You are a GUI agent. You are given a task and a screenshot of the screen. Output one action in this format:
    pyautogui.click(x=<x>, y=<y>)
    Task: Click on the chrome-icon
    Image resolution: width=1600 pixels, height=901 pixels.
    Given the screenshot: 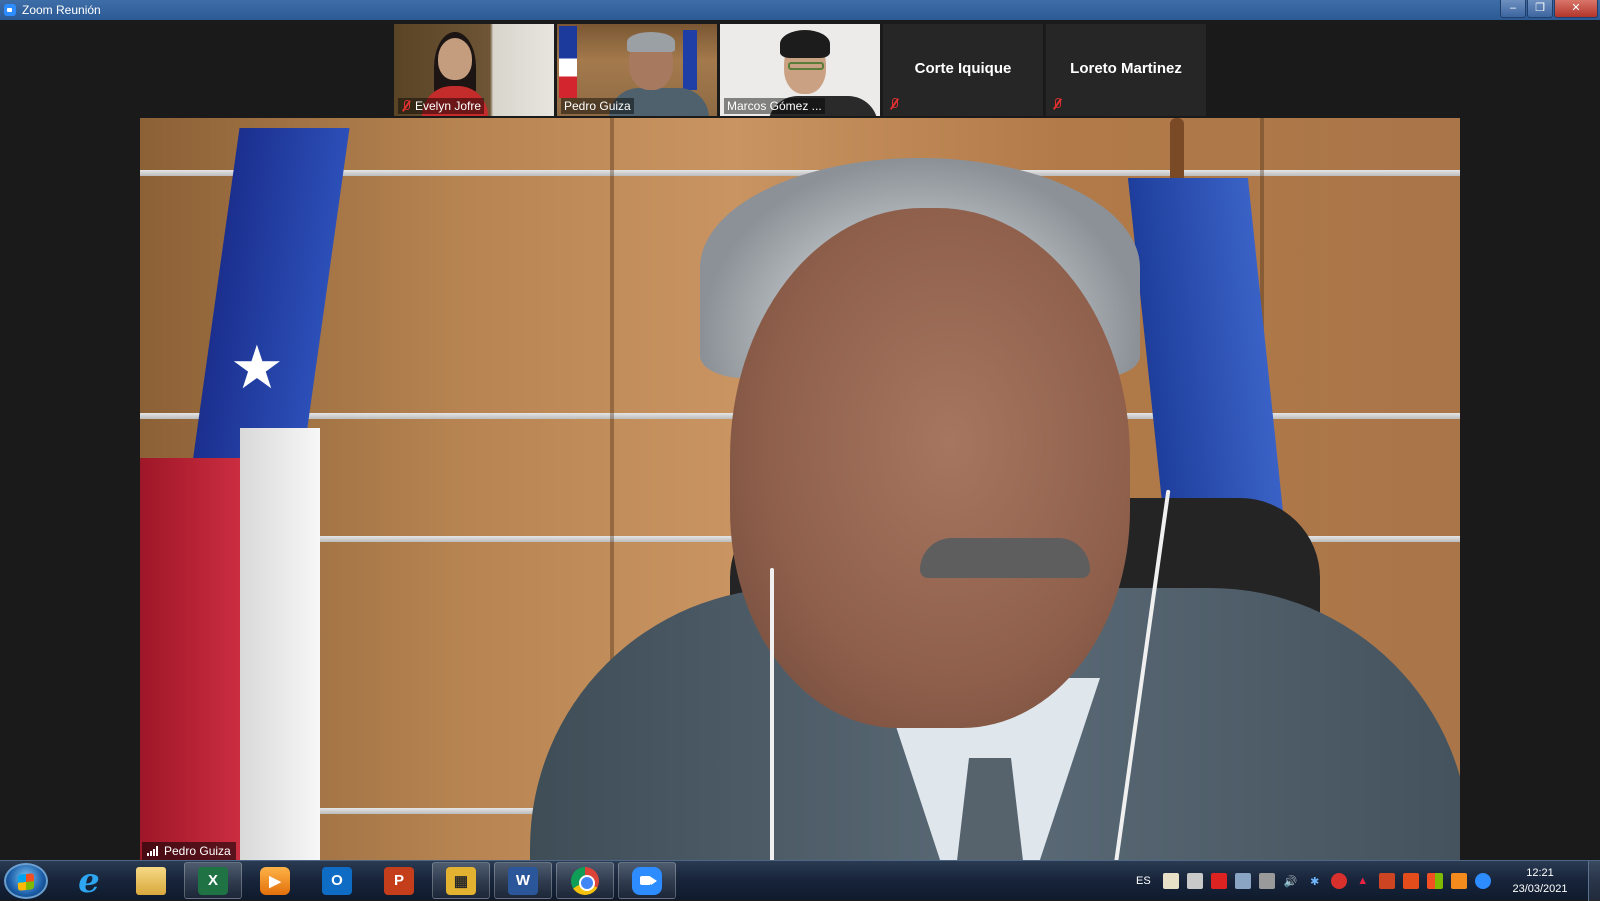 What is the action you would take?
    pyautogui.click(x=585, y=880)
    